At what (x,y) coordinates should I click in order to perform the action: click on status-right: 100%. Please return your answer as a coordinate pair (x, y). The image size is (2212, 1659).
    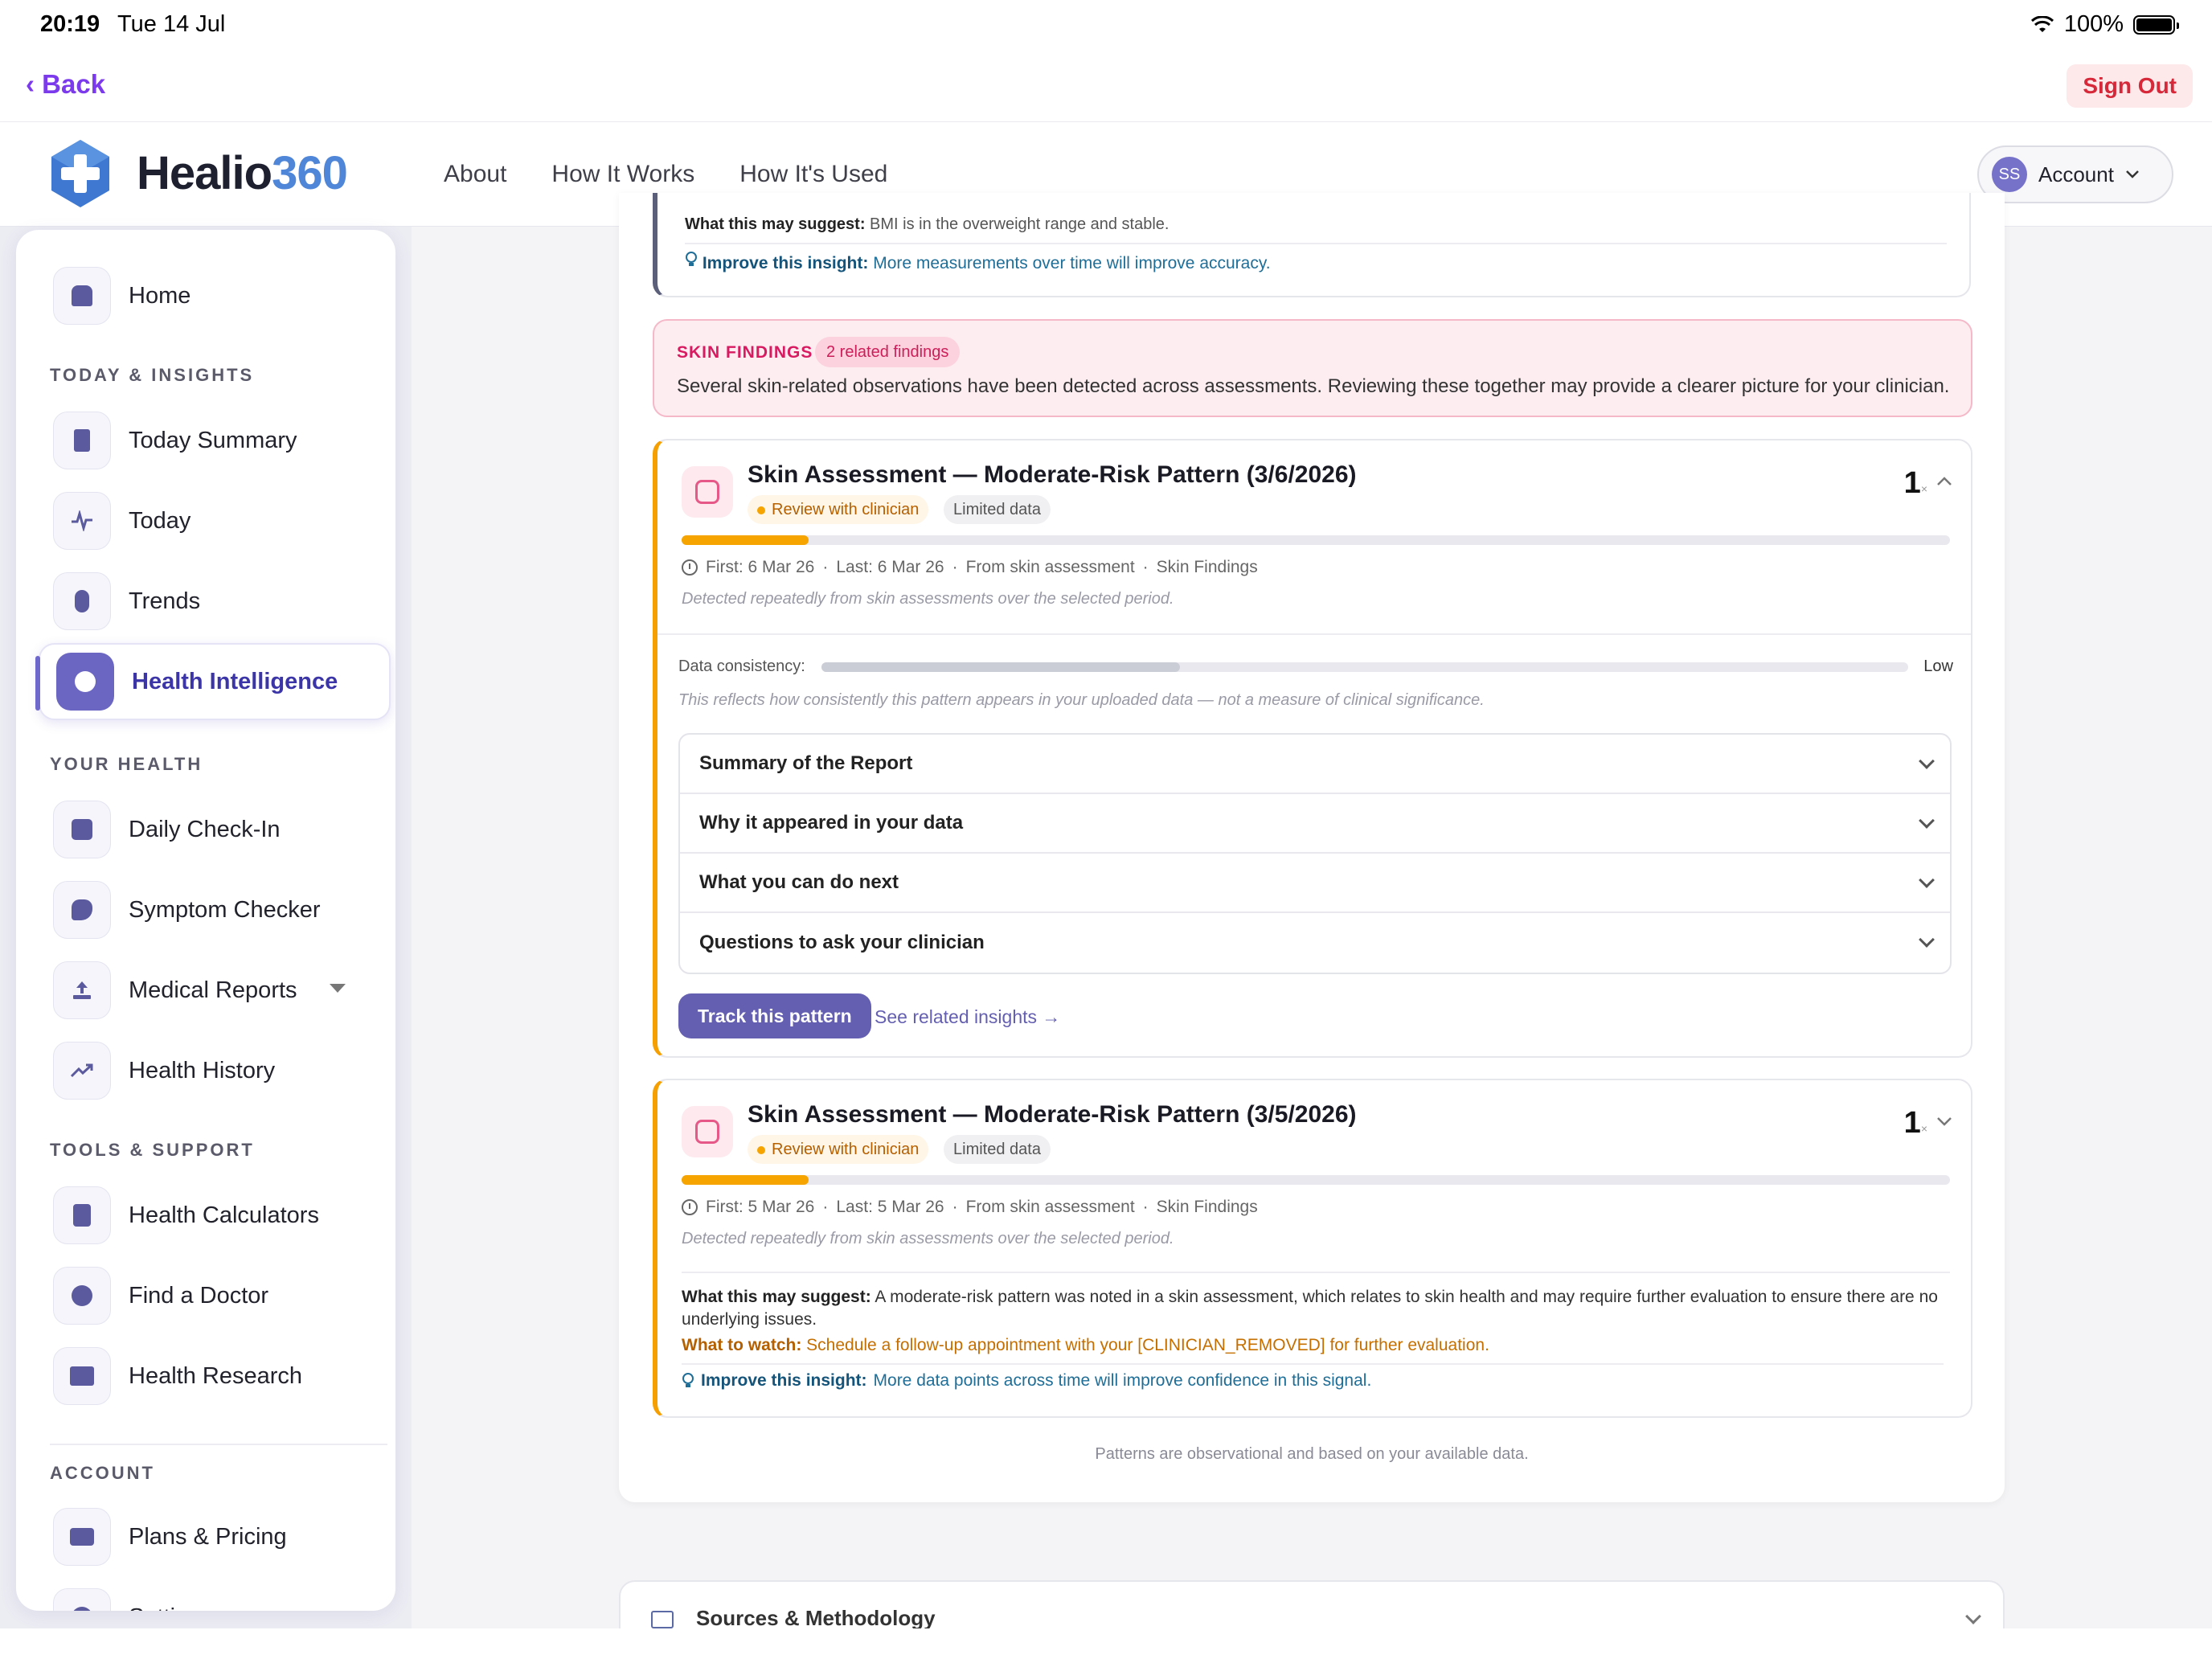
    Looking at the image, I should click on (2104, 24).